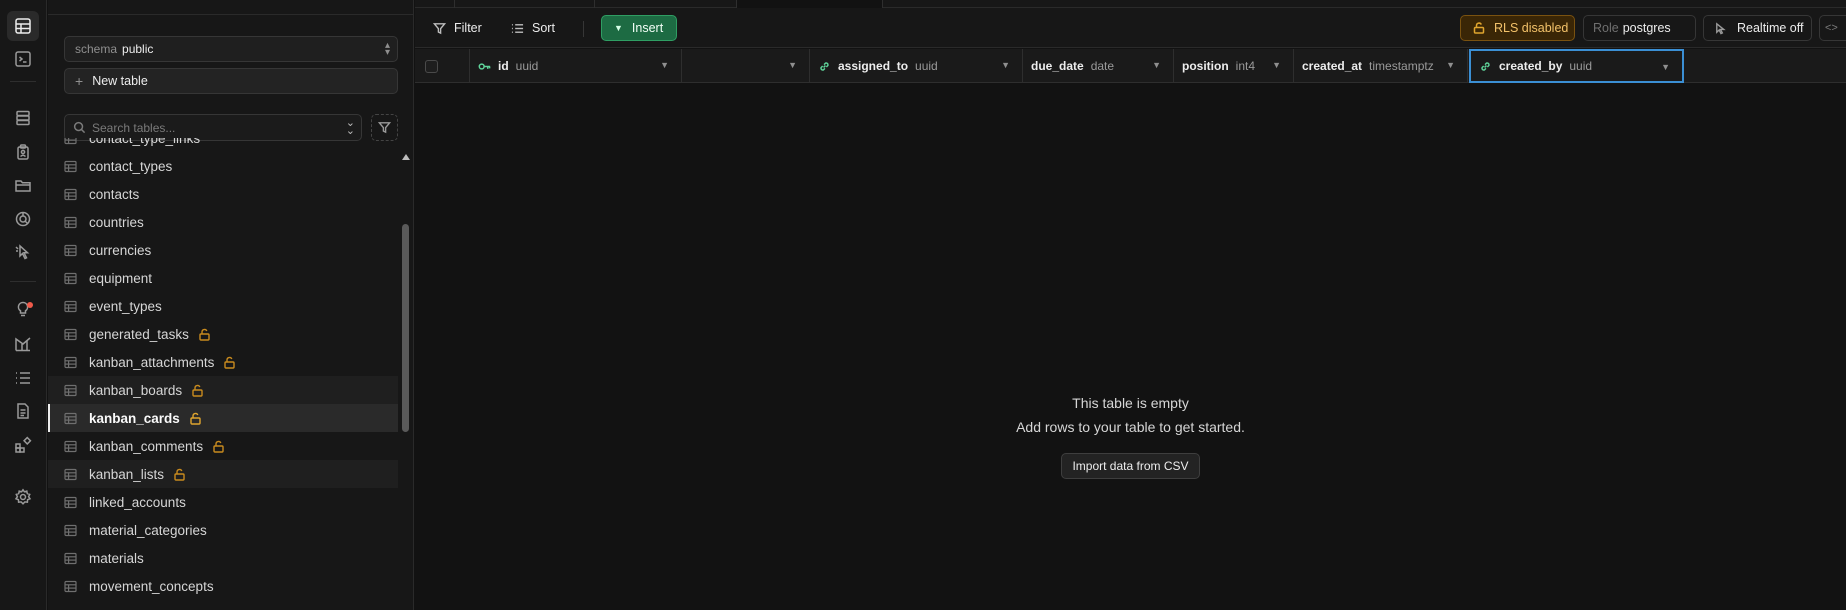  Describe the element at coordinates (517, 28) in the screenshot. I see `list-sort-icon` at that location.